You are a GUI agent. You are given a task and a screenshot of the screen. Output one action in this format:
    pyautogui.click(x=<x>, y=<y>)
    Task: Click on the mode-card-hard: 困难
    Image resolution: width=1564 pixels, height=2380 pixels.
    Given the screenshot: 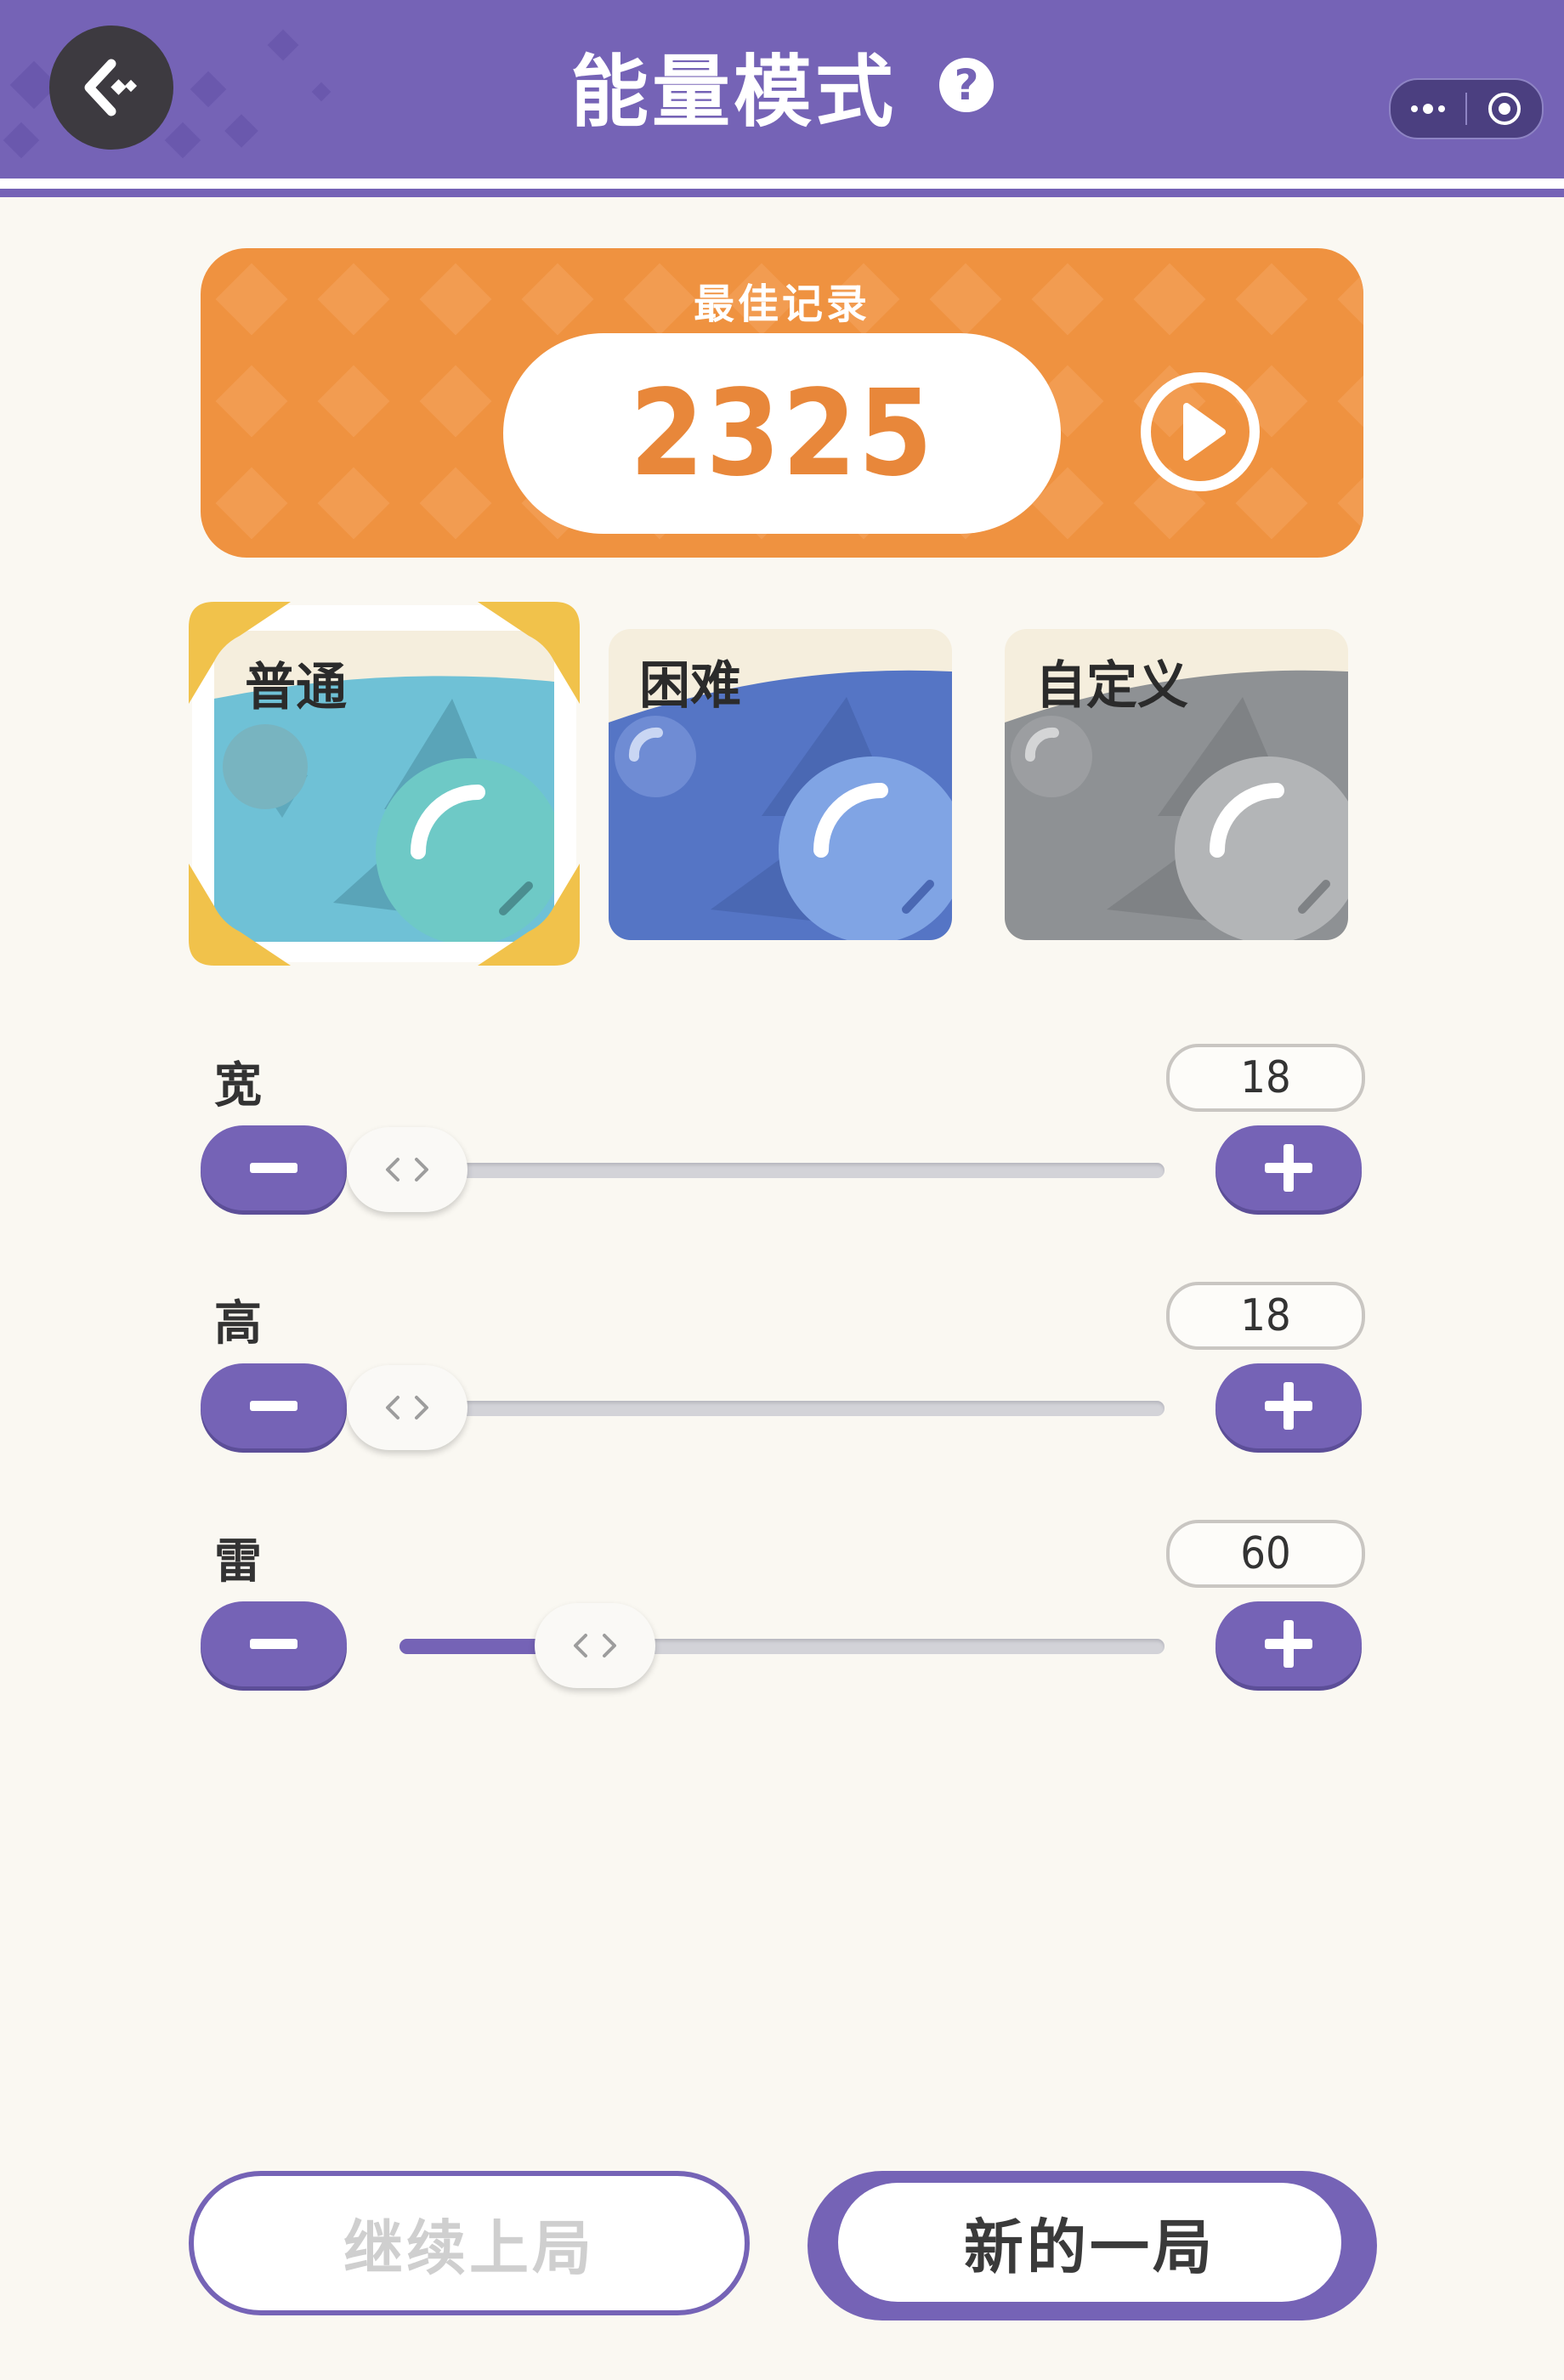 What is the action you would take?
    pyautogui.click(x=780, y=784)
    